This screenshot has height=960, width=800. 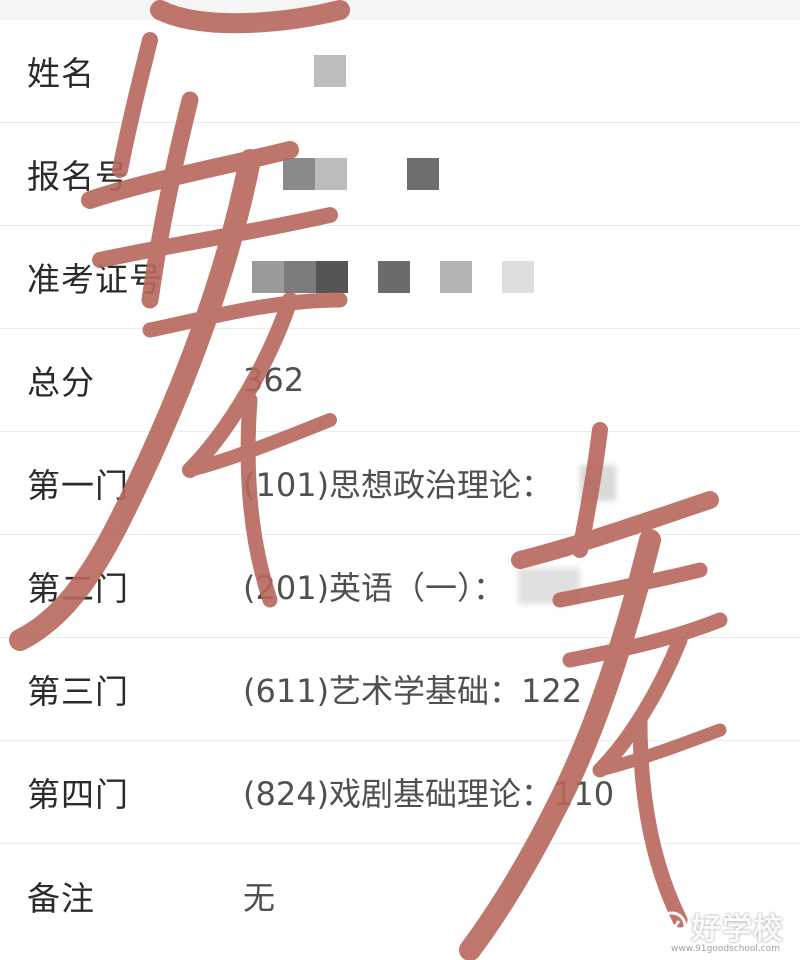 I want to click on row-admission-ticket-number: 准考证号, so click(x=400, y=277).